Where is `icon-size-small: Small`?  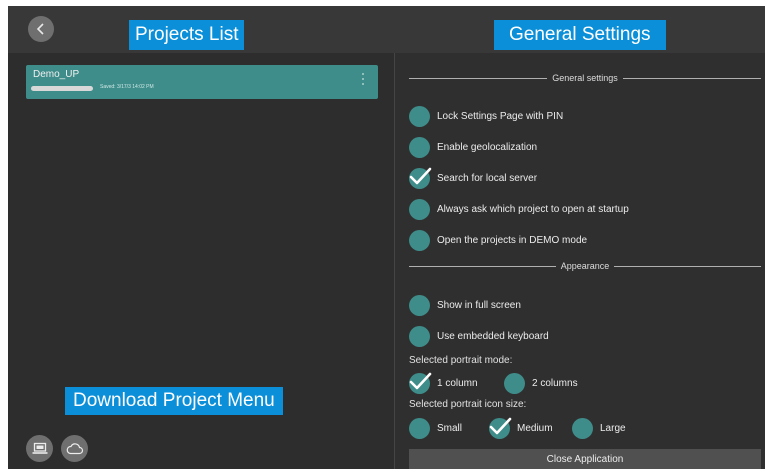 icon-size-small: Small is located at coordinates (435, 428).